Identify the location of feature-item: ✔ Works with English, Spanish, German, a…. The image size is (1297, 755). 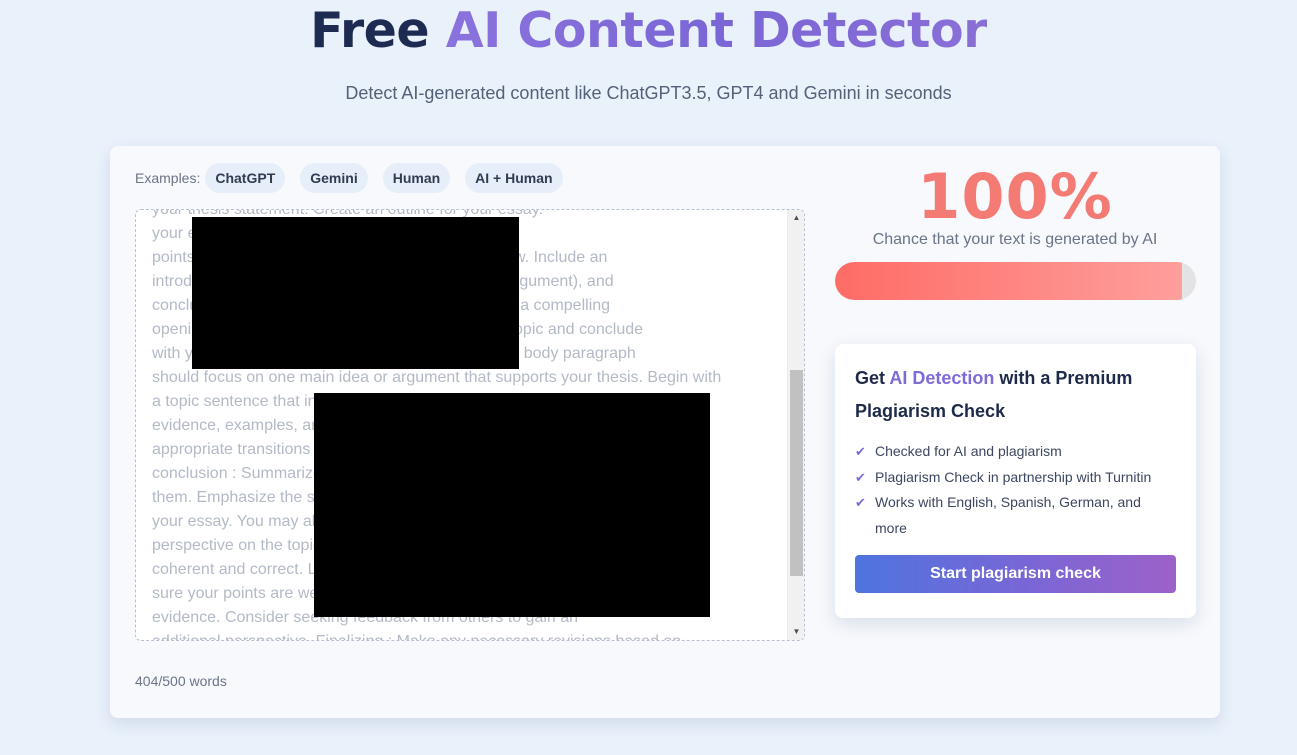
(1015, 515).